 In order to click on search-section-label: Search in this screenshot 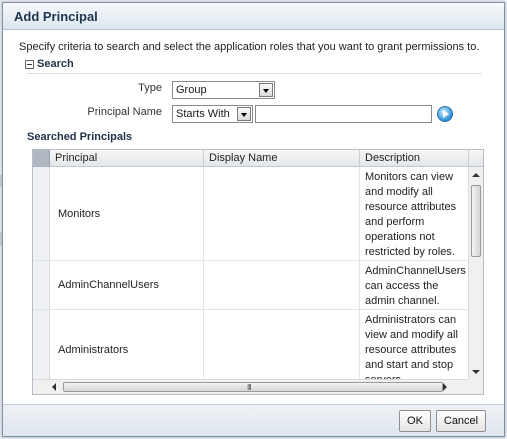, I will do `click(55, 64)`.